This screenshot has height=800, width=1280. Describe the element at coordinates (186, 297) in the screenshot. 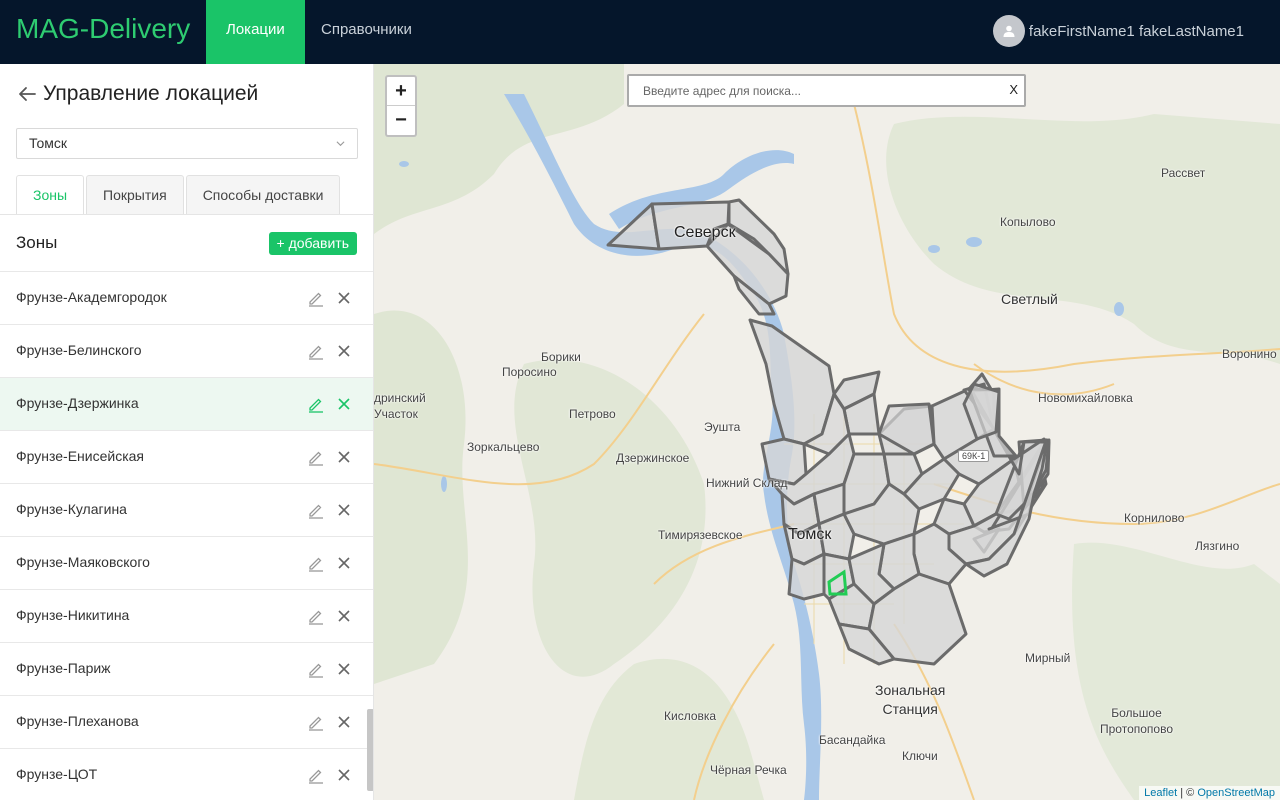

I see `zone-list-item: Фрунзе-Академгородок` at that location.